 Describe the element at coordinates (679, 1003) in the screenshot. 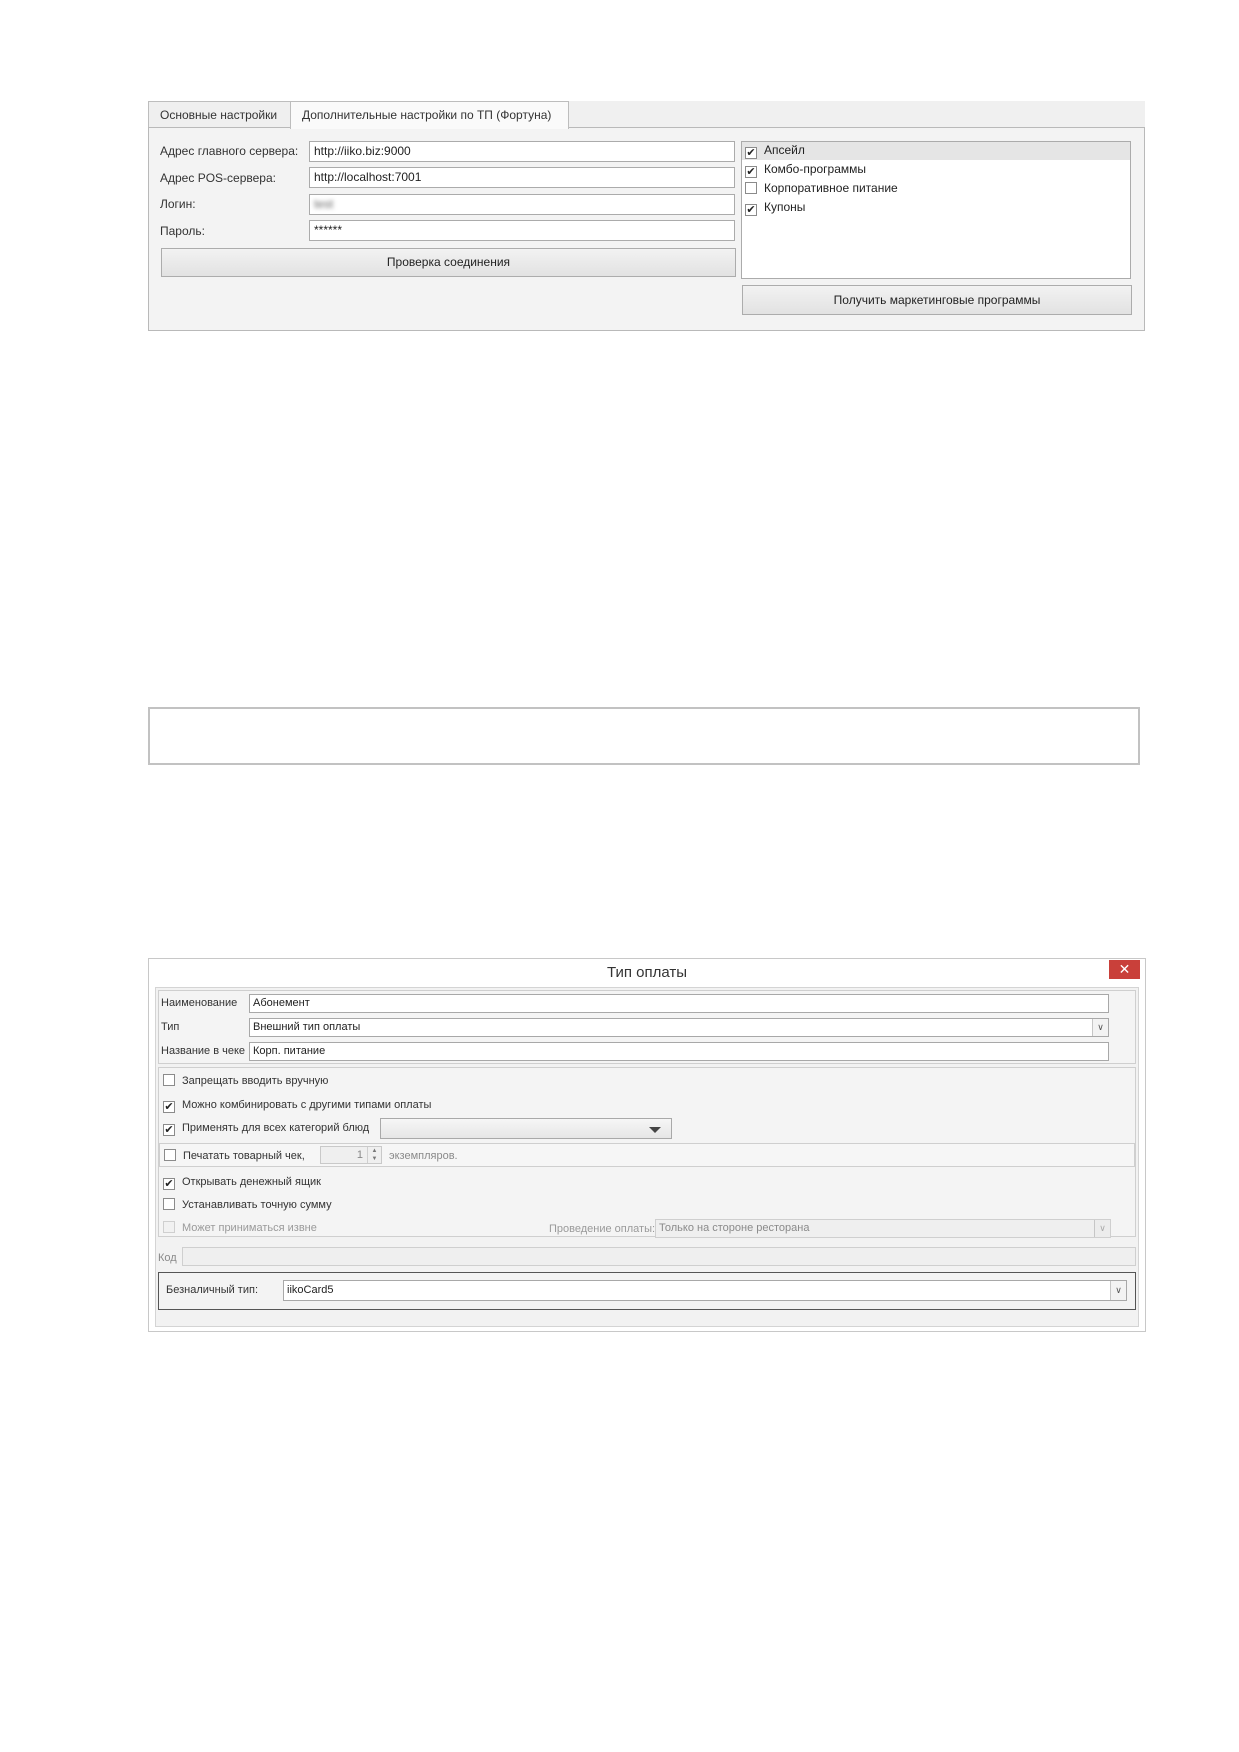

I see `name-input: Абонемент` at that location.